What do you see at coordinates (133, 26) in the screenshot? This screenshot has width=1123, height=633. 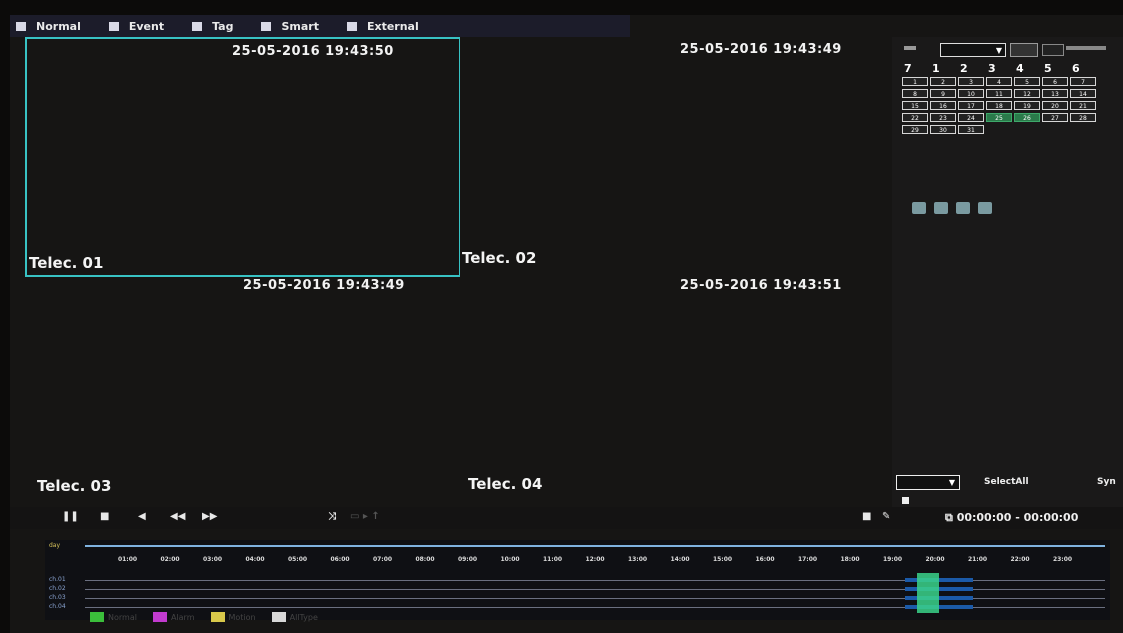 I see `tab-event: Event` at bounding box center [133, 26].